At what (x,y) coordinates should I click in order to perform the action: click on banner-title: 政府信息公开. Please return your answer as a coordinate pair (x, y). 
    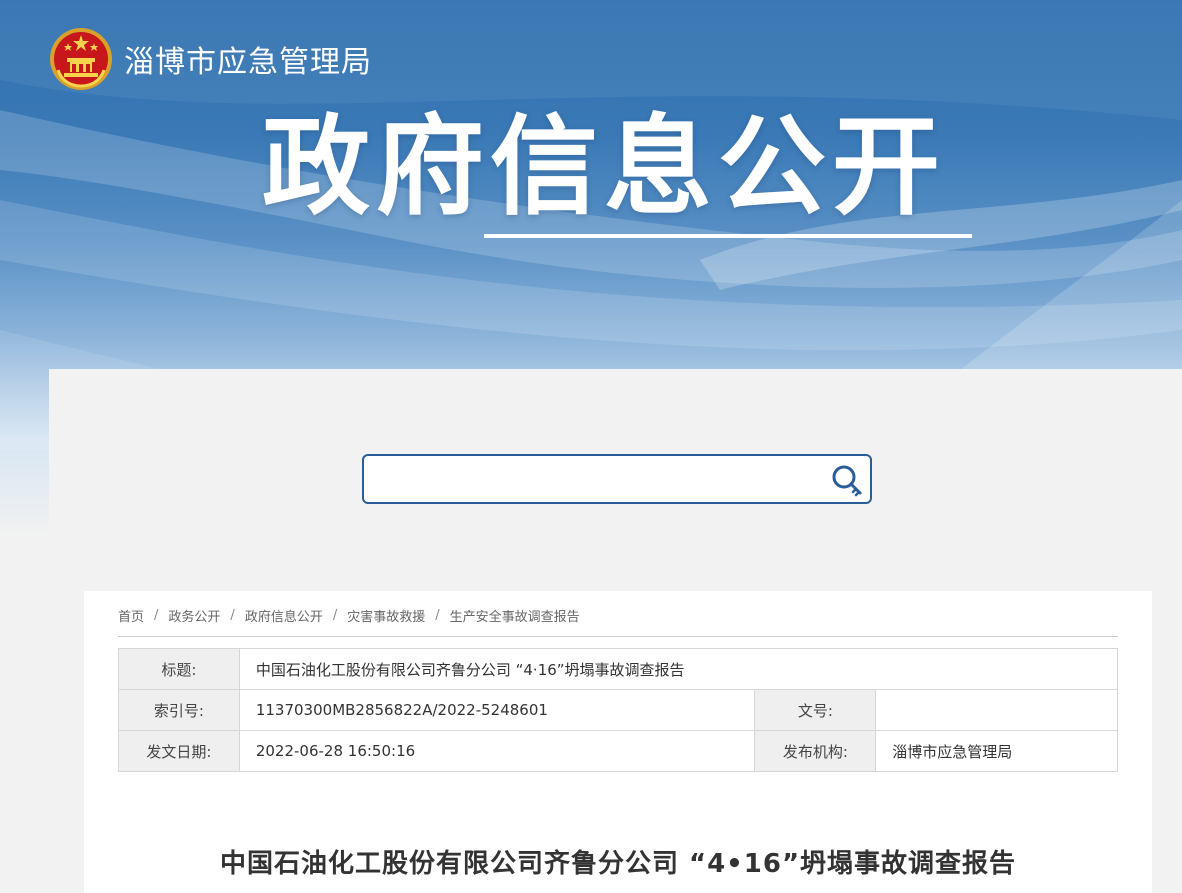
    Looking at the image, I should click on (604, 167).